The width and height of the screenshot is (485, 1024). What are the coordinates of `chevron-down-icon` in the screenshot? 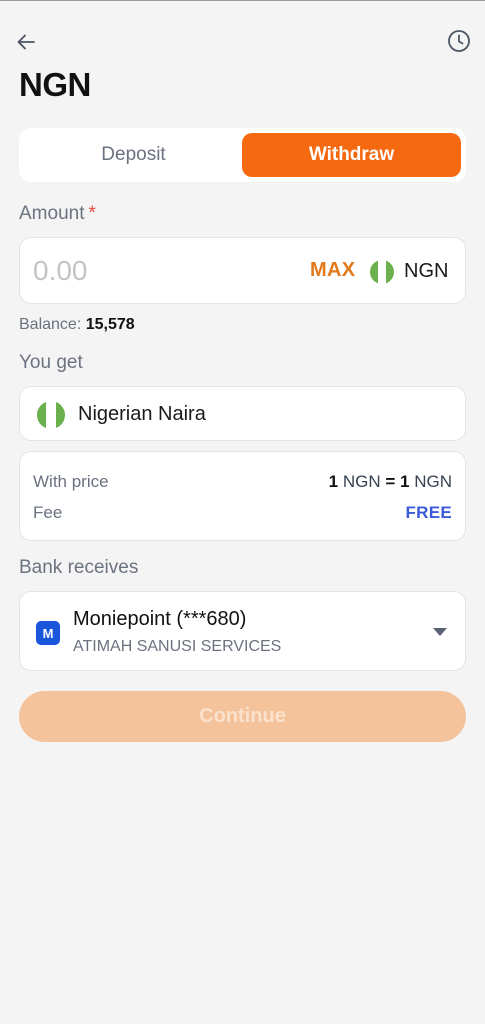 It's located at (440, 632).